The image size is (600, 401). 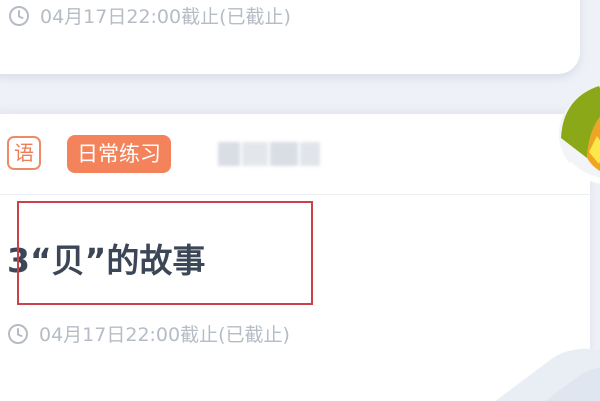 I want to click on task-deadline: 04月17日22:00截止(已截止), so click(x=148, y=333).